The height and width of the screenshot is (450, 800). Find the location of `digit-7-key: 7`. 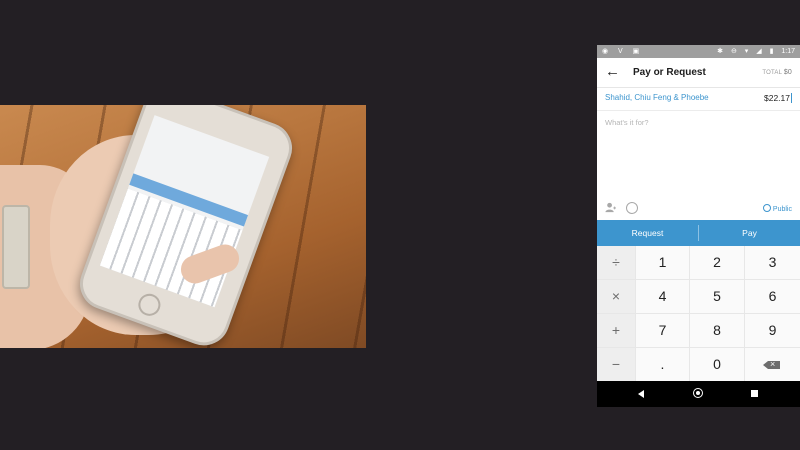

digit-7-key: 7 is located at coordinates (662, 330).